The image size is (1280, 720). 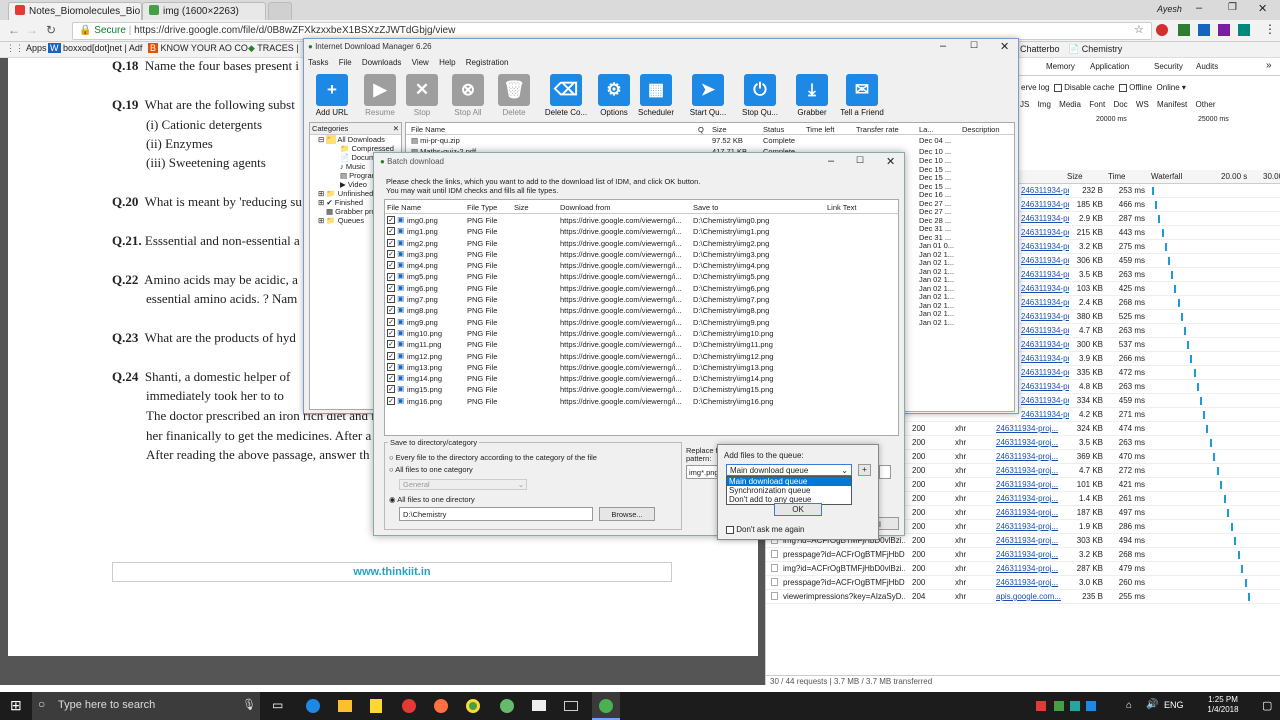 I want to click on notifications-icon: ▢, so click(x=1267, y=705).